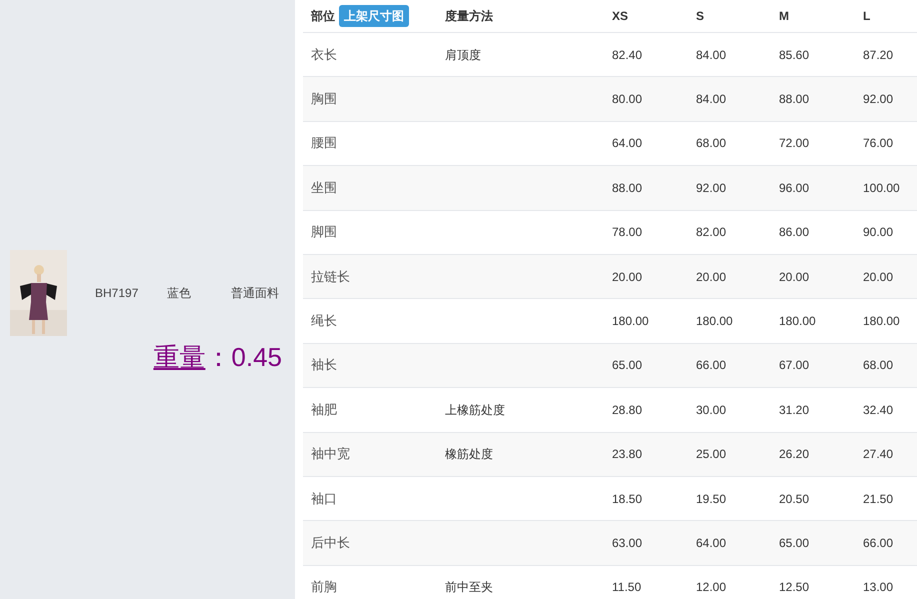 The image size is (917, 599). What do you see at coordinates (794, 143) in the screenshot?
I see `table-cell: 72.00` at bounding box center [794, 143].